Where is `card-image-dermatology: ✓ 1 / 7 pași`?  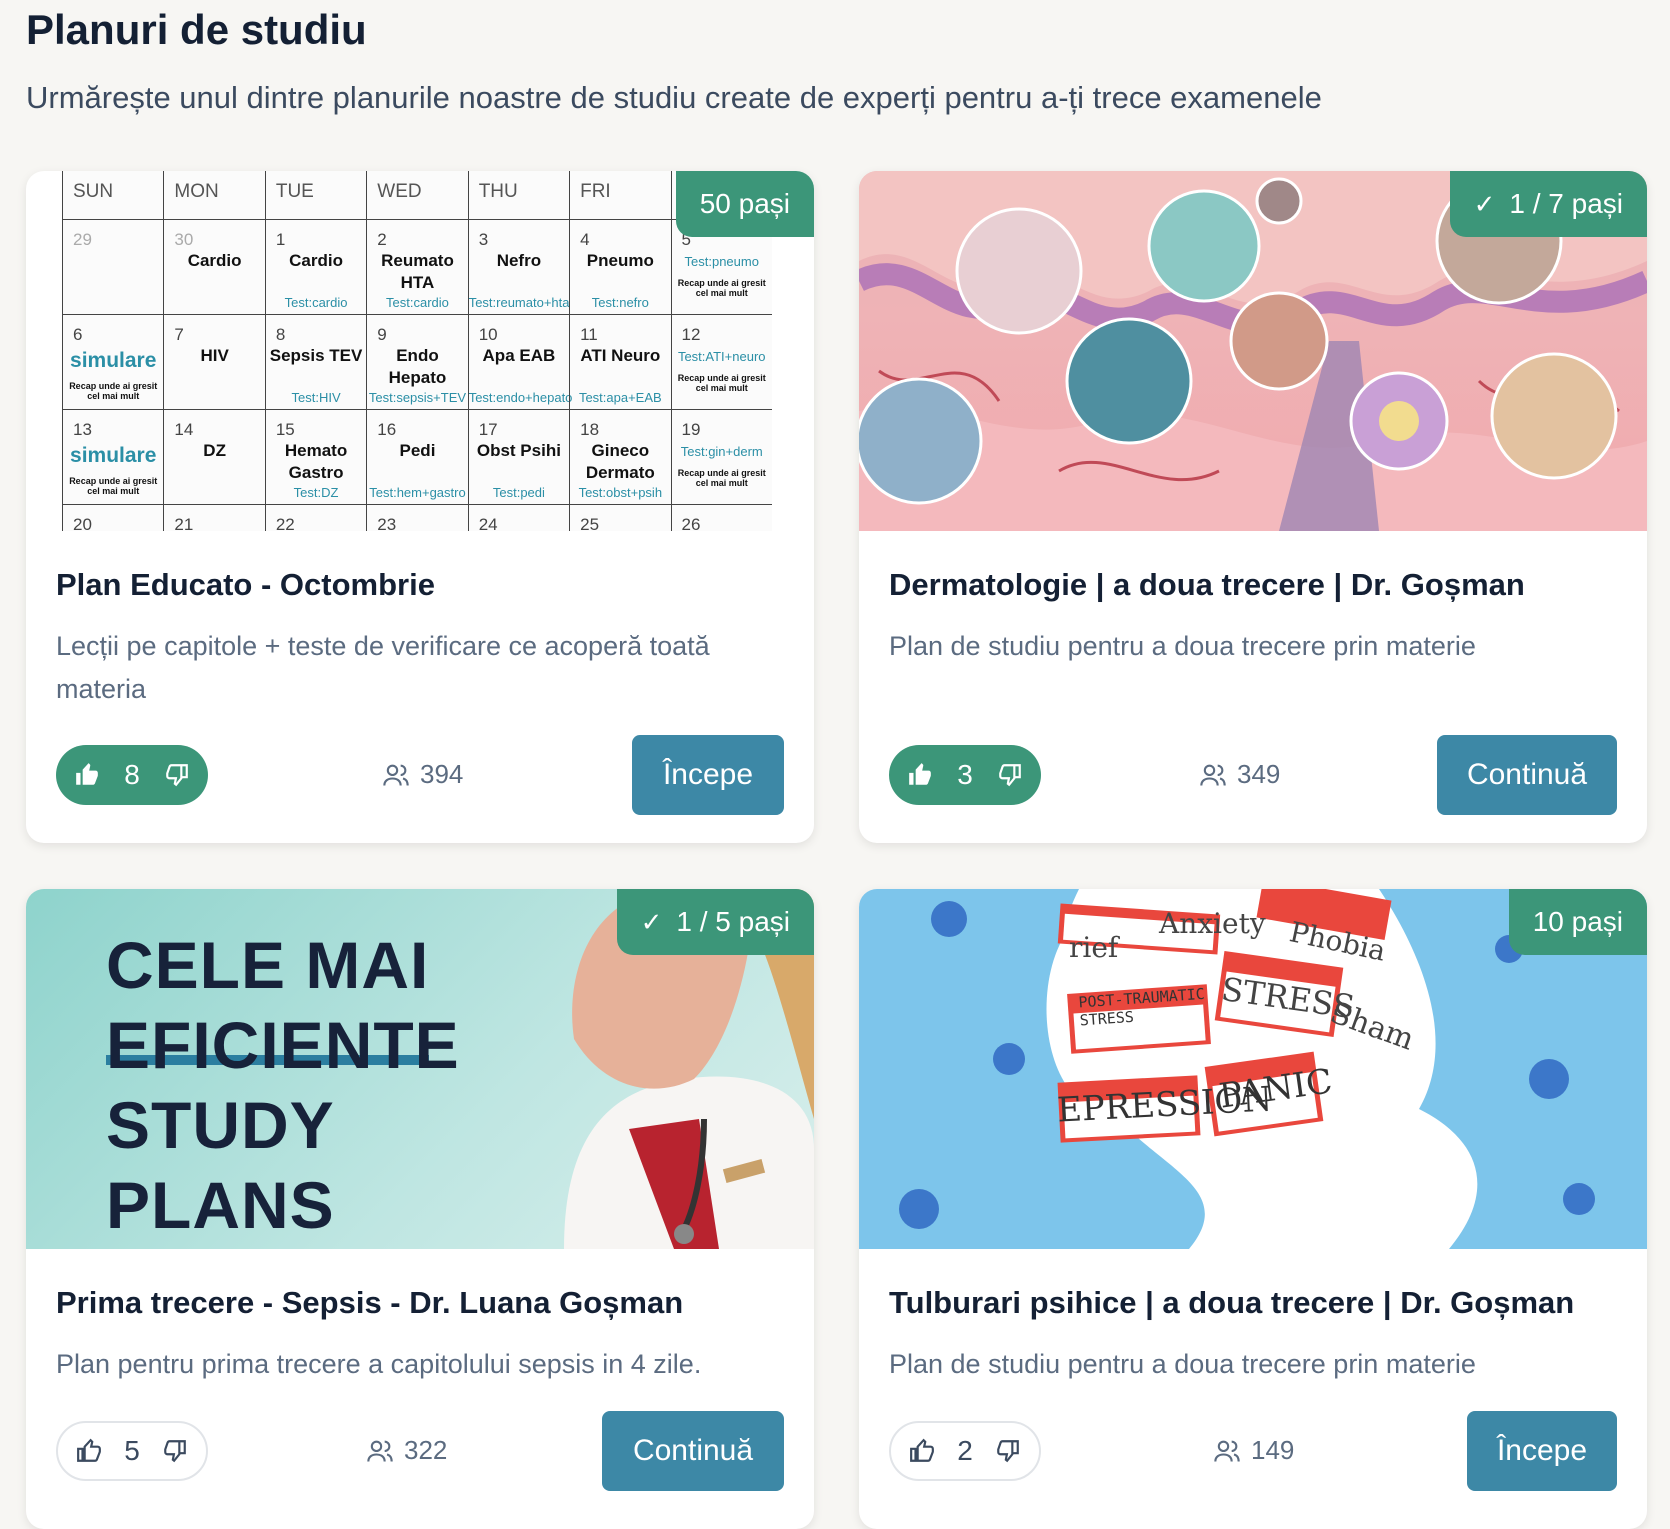
card-image-dermatology: ✓ 1 / 7 pași is located at coordinates (1253, 351).